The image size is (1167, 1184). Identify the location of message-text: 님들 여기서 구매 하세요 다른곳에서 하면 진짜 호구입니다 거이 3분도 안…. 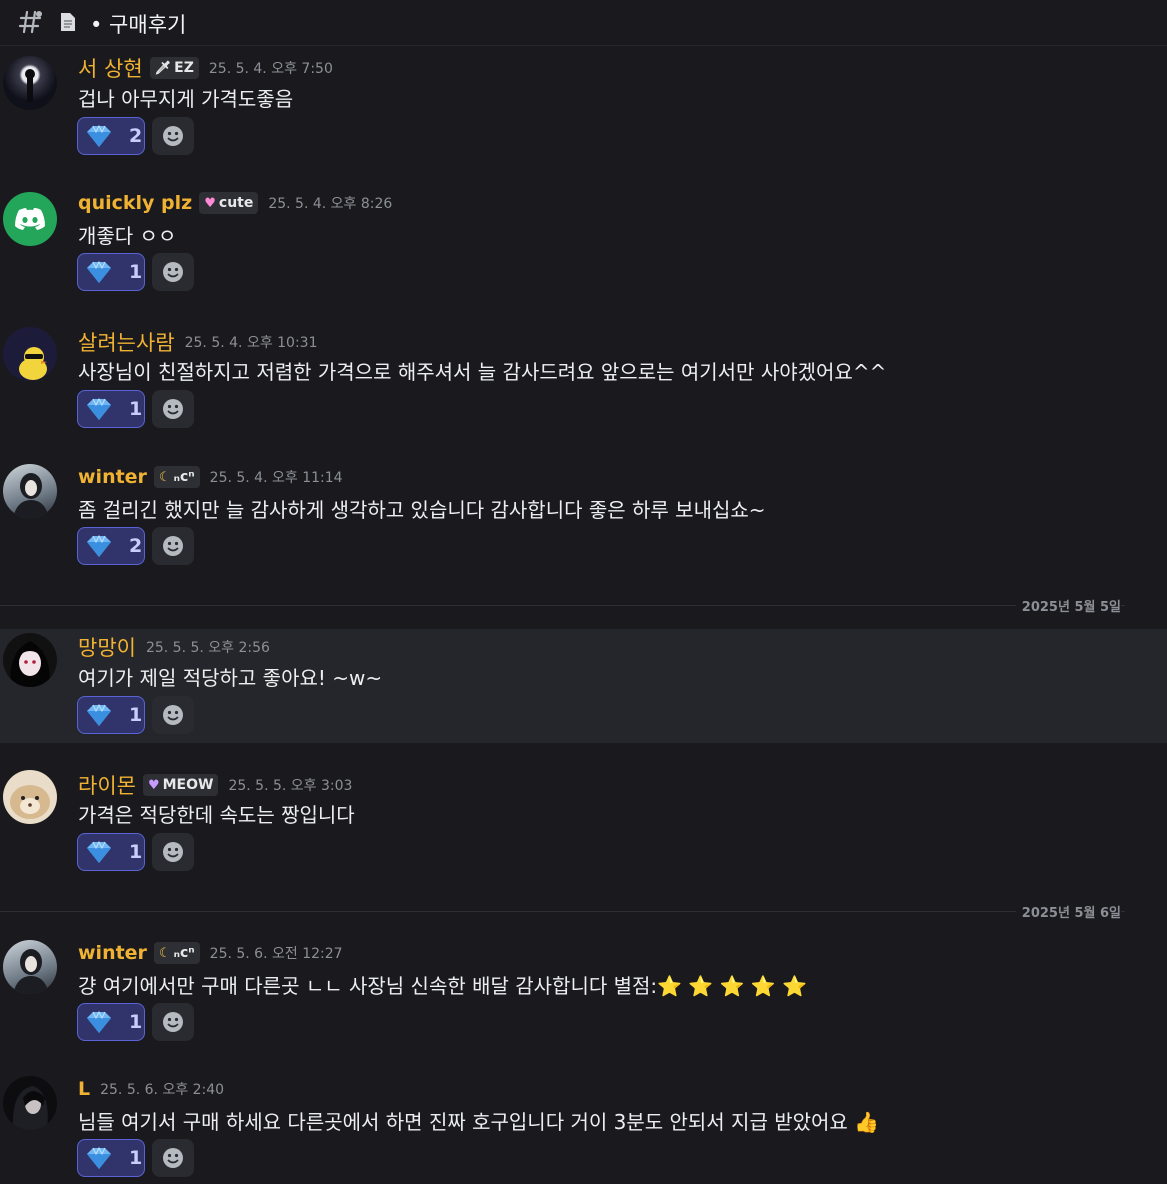
(478, 1120).